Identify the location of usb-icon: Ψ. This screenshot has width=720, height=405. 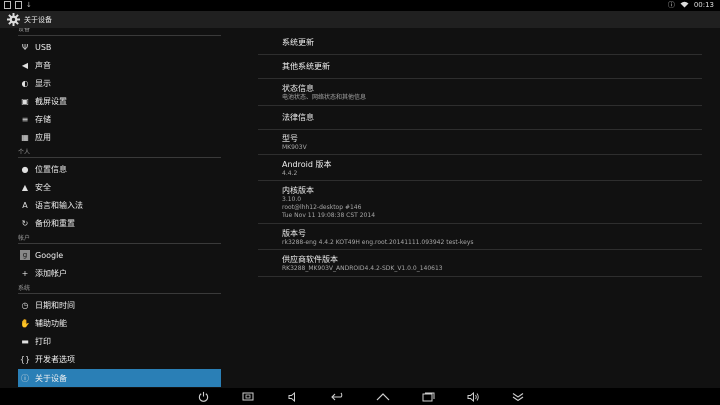
(25, 47).